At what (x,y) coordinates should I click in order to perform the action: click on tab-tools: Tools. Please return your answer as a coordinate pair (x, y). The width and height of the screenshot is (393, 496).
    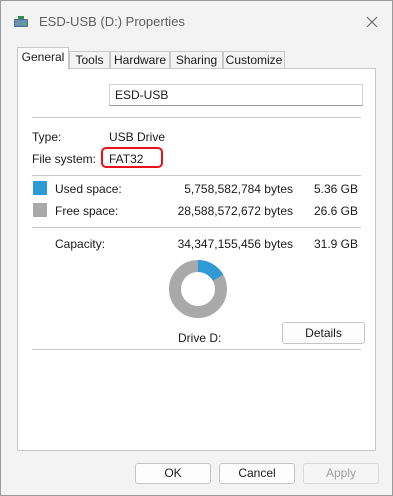
    Looking at the image, I should click on (89, 60).